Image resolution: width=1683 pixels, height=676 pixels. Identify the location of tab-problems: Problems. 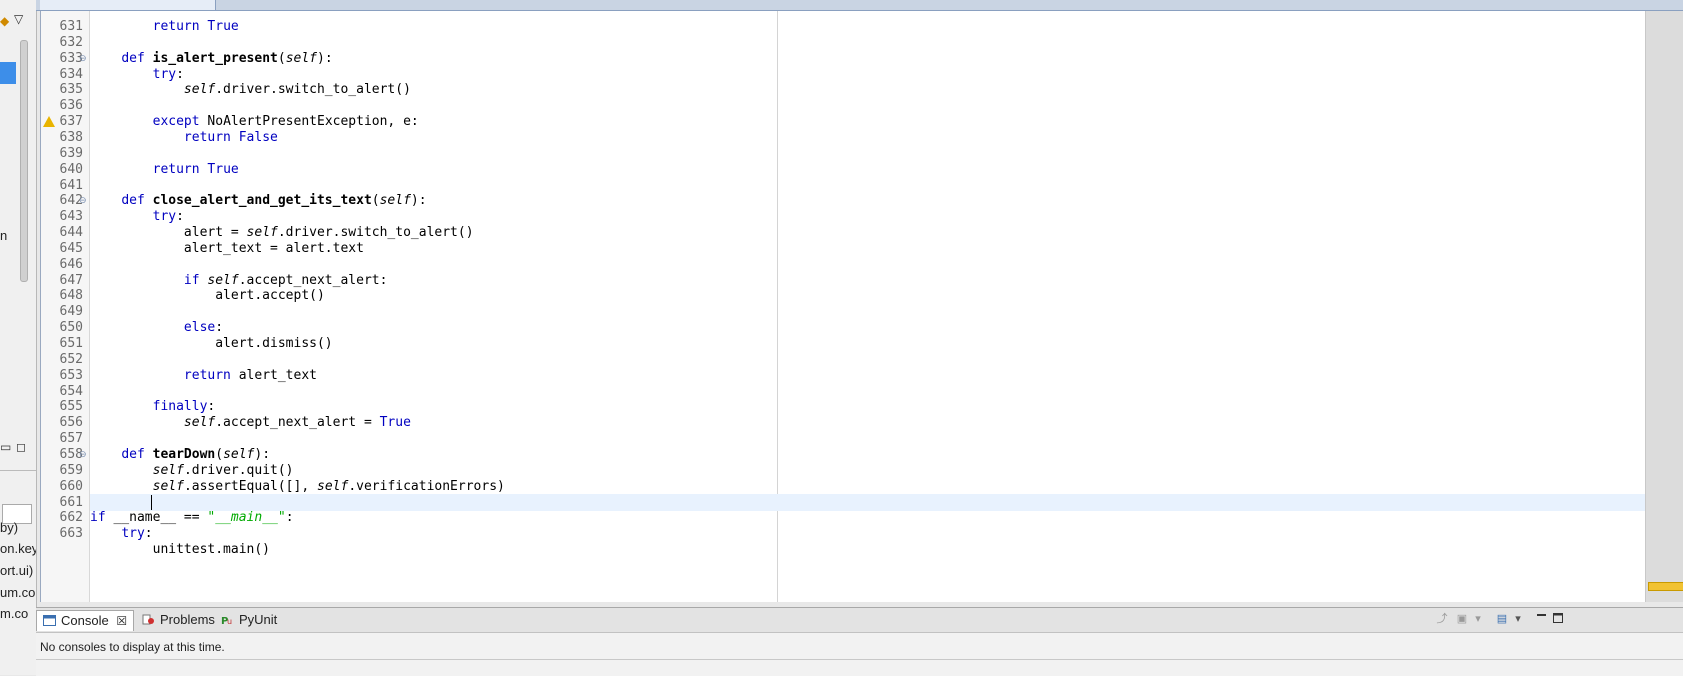
(178, 620).